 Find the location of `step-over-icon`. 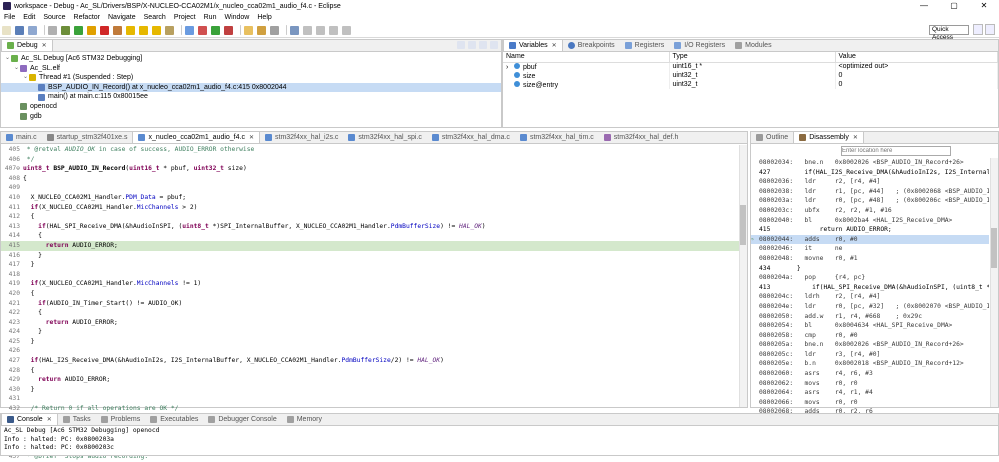

step-over-icon is located at coordinates (143, 30).